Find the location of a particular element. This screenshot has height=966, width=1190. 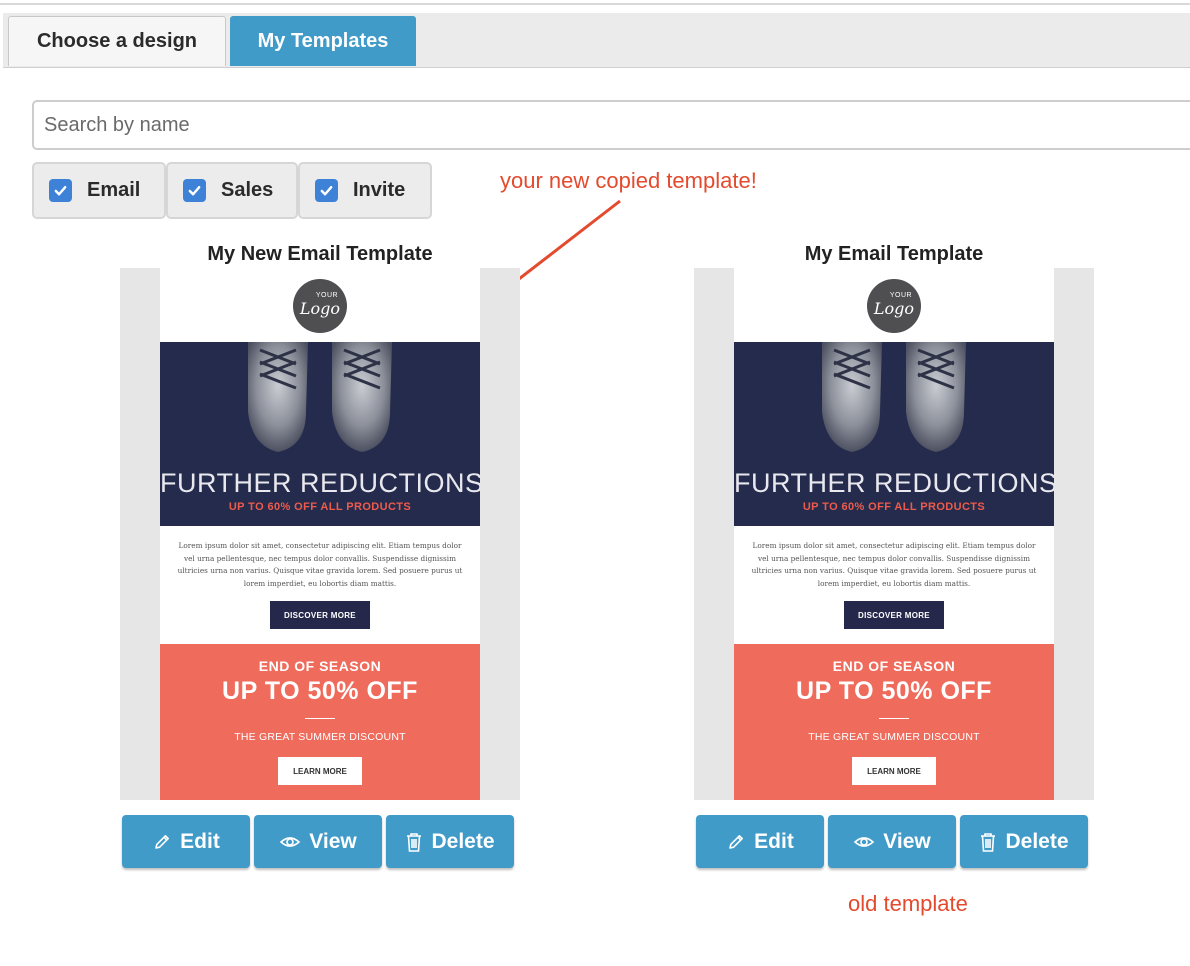

filter-email: Email is located at coordinates (99, 190).